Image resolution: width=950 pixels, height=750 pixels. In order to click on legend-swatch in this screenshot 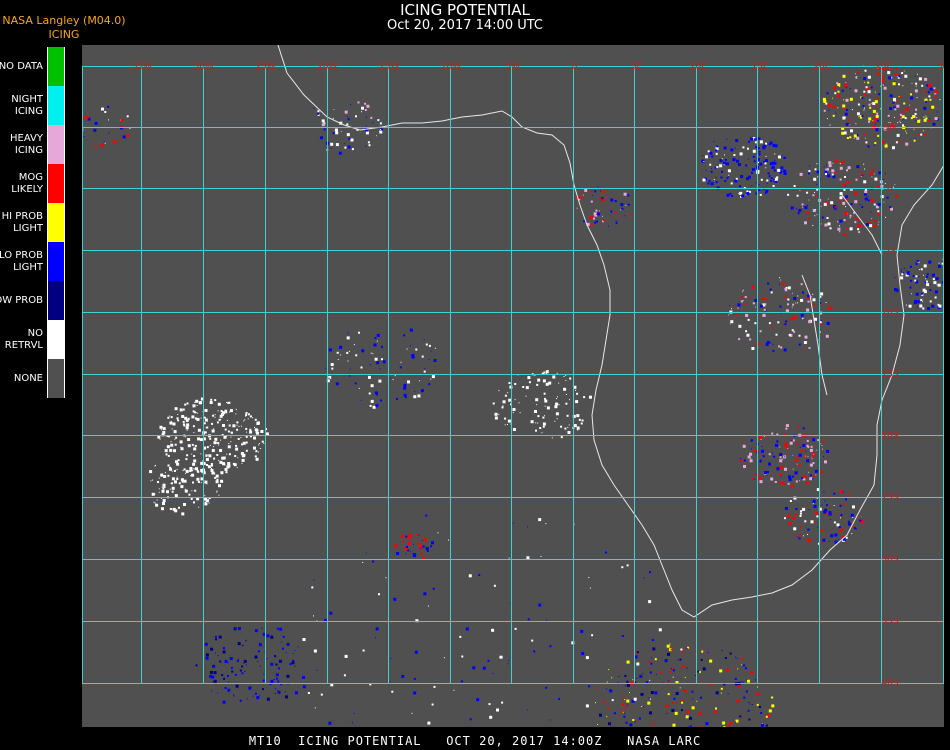, I will do `click(56, 378)`.